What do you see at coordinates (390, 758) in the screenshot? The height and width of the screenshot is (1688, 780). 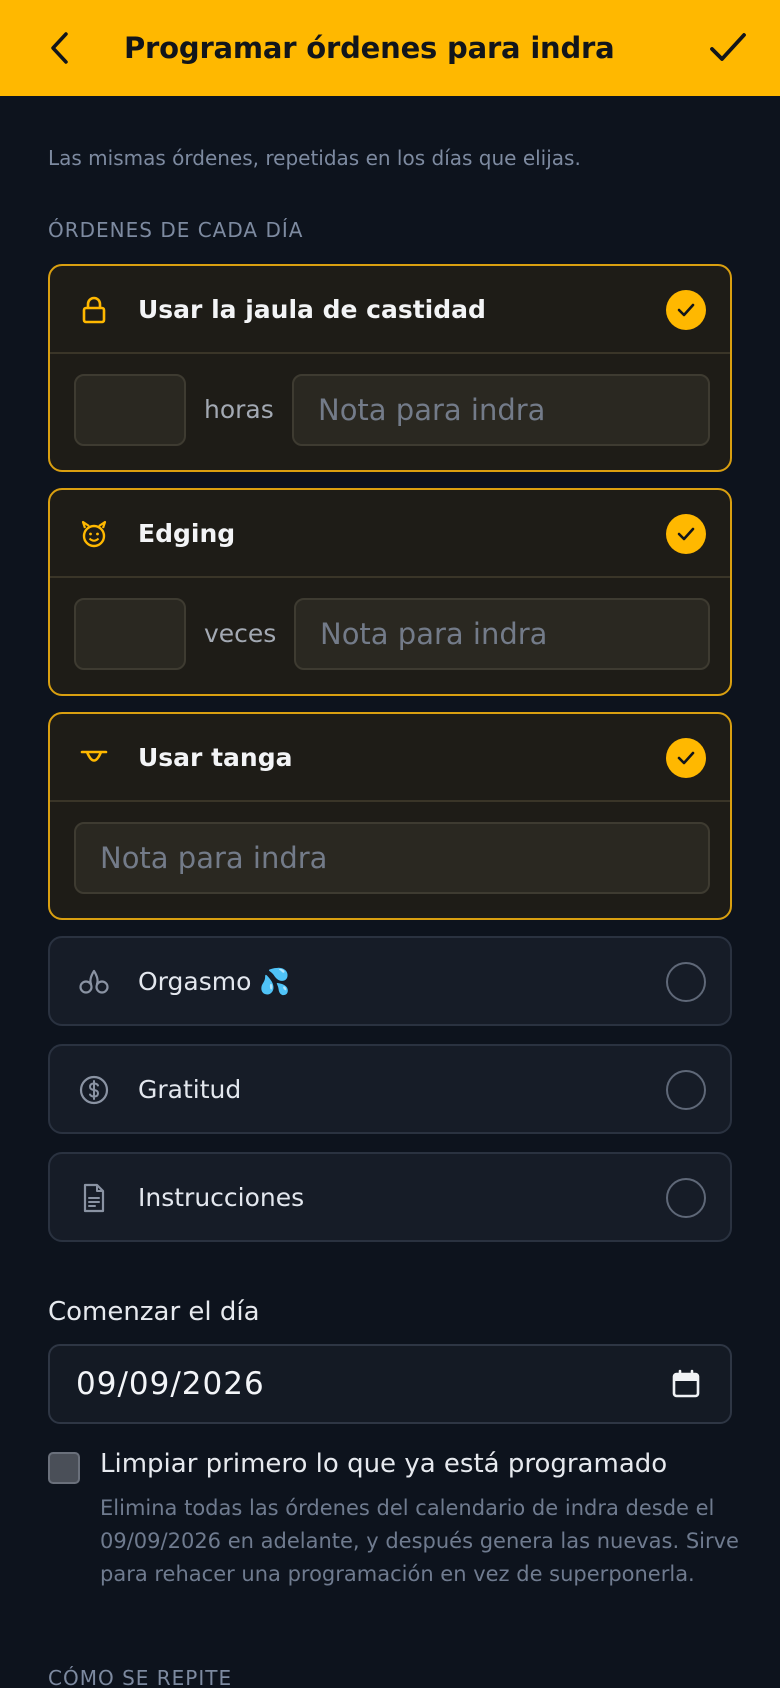 I see `order-toggle-thong: Usar tanga` at bounding box center [390, 758].